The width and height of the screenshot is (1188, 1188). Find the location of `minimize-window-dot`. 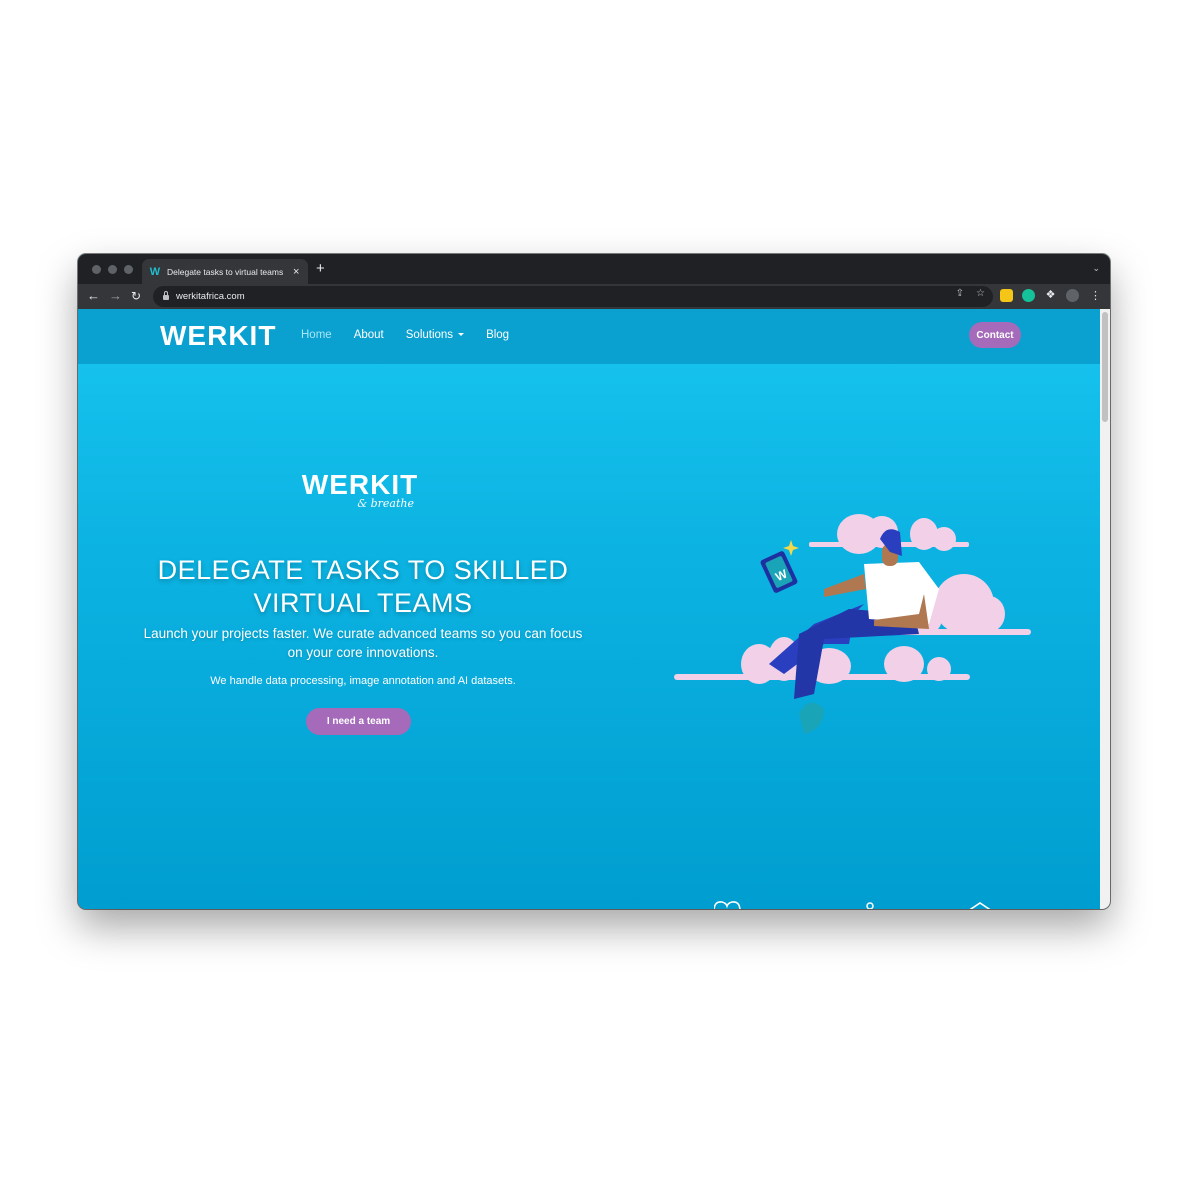

minimize-window-dot is located at coordinates (112, 269).